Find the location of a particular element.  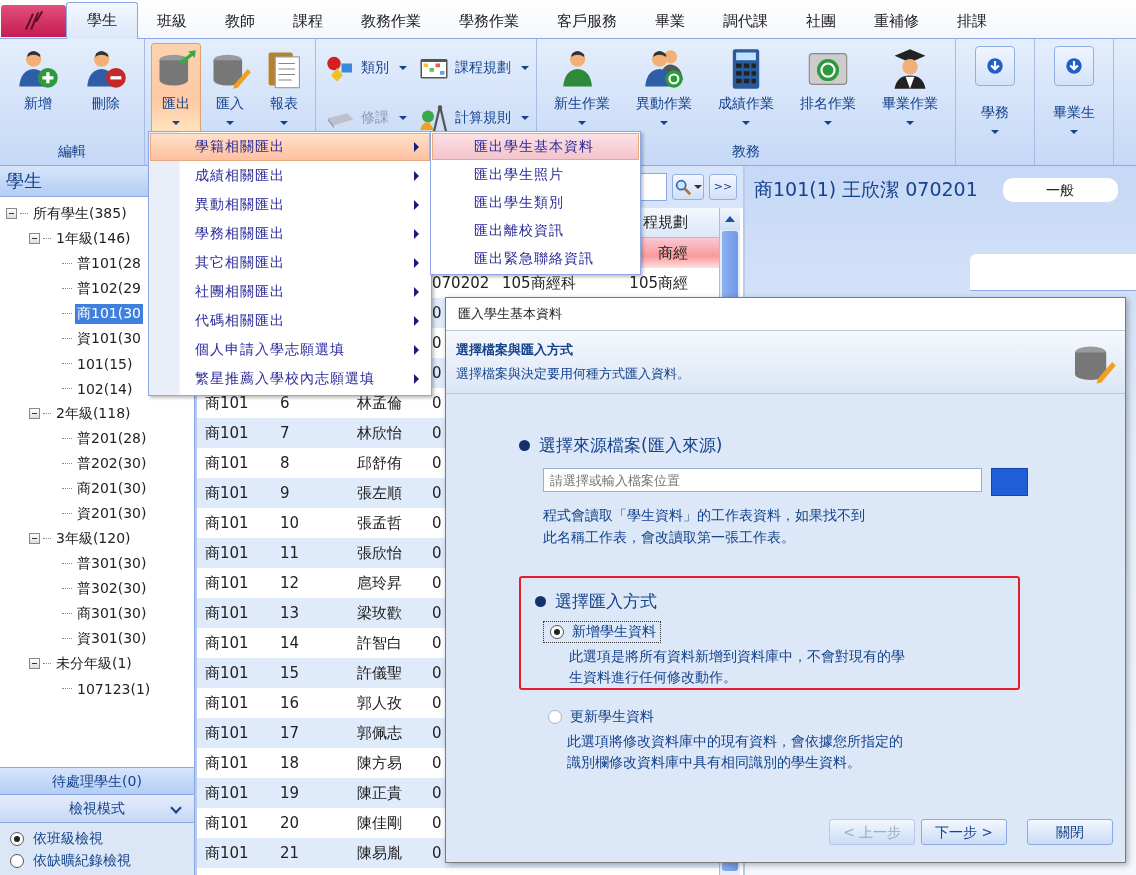

tree-item: 普201(28) is located at coordinates (112, 438).